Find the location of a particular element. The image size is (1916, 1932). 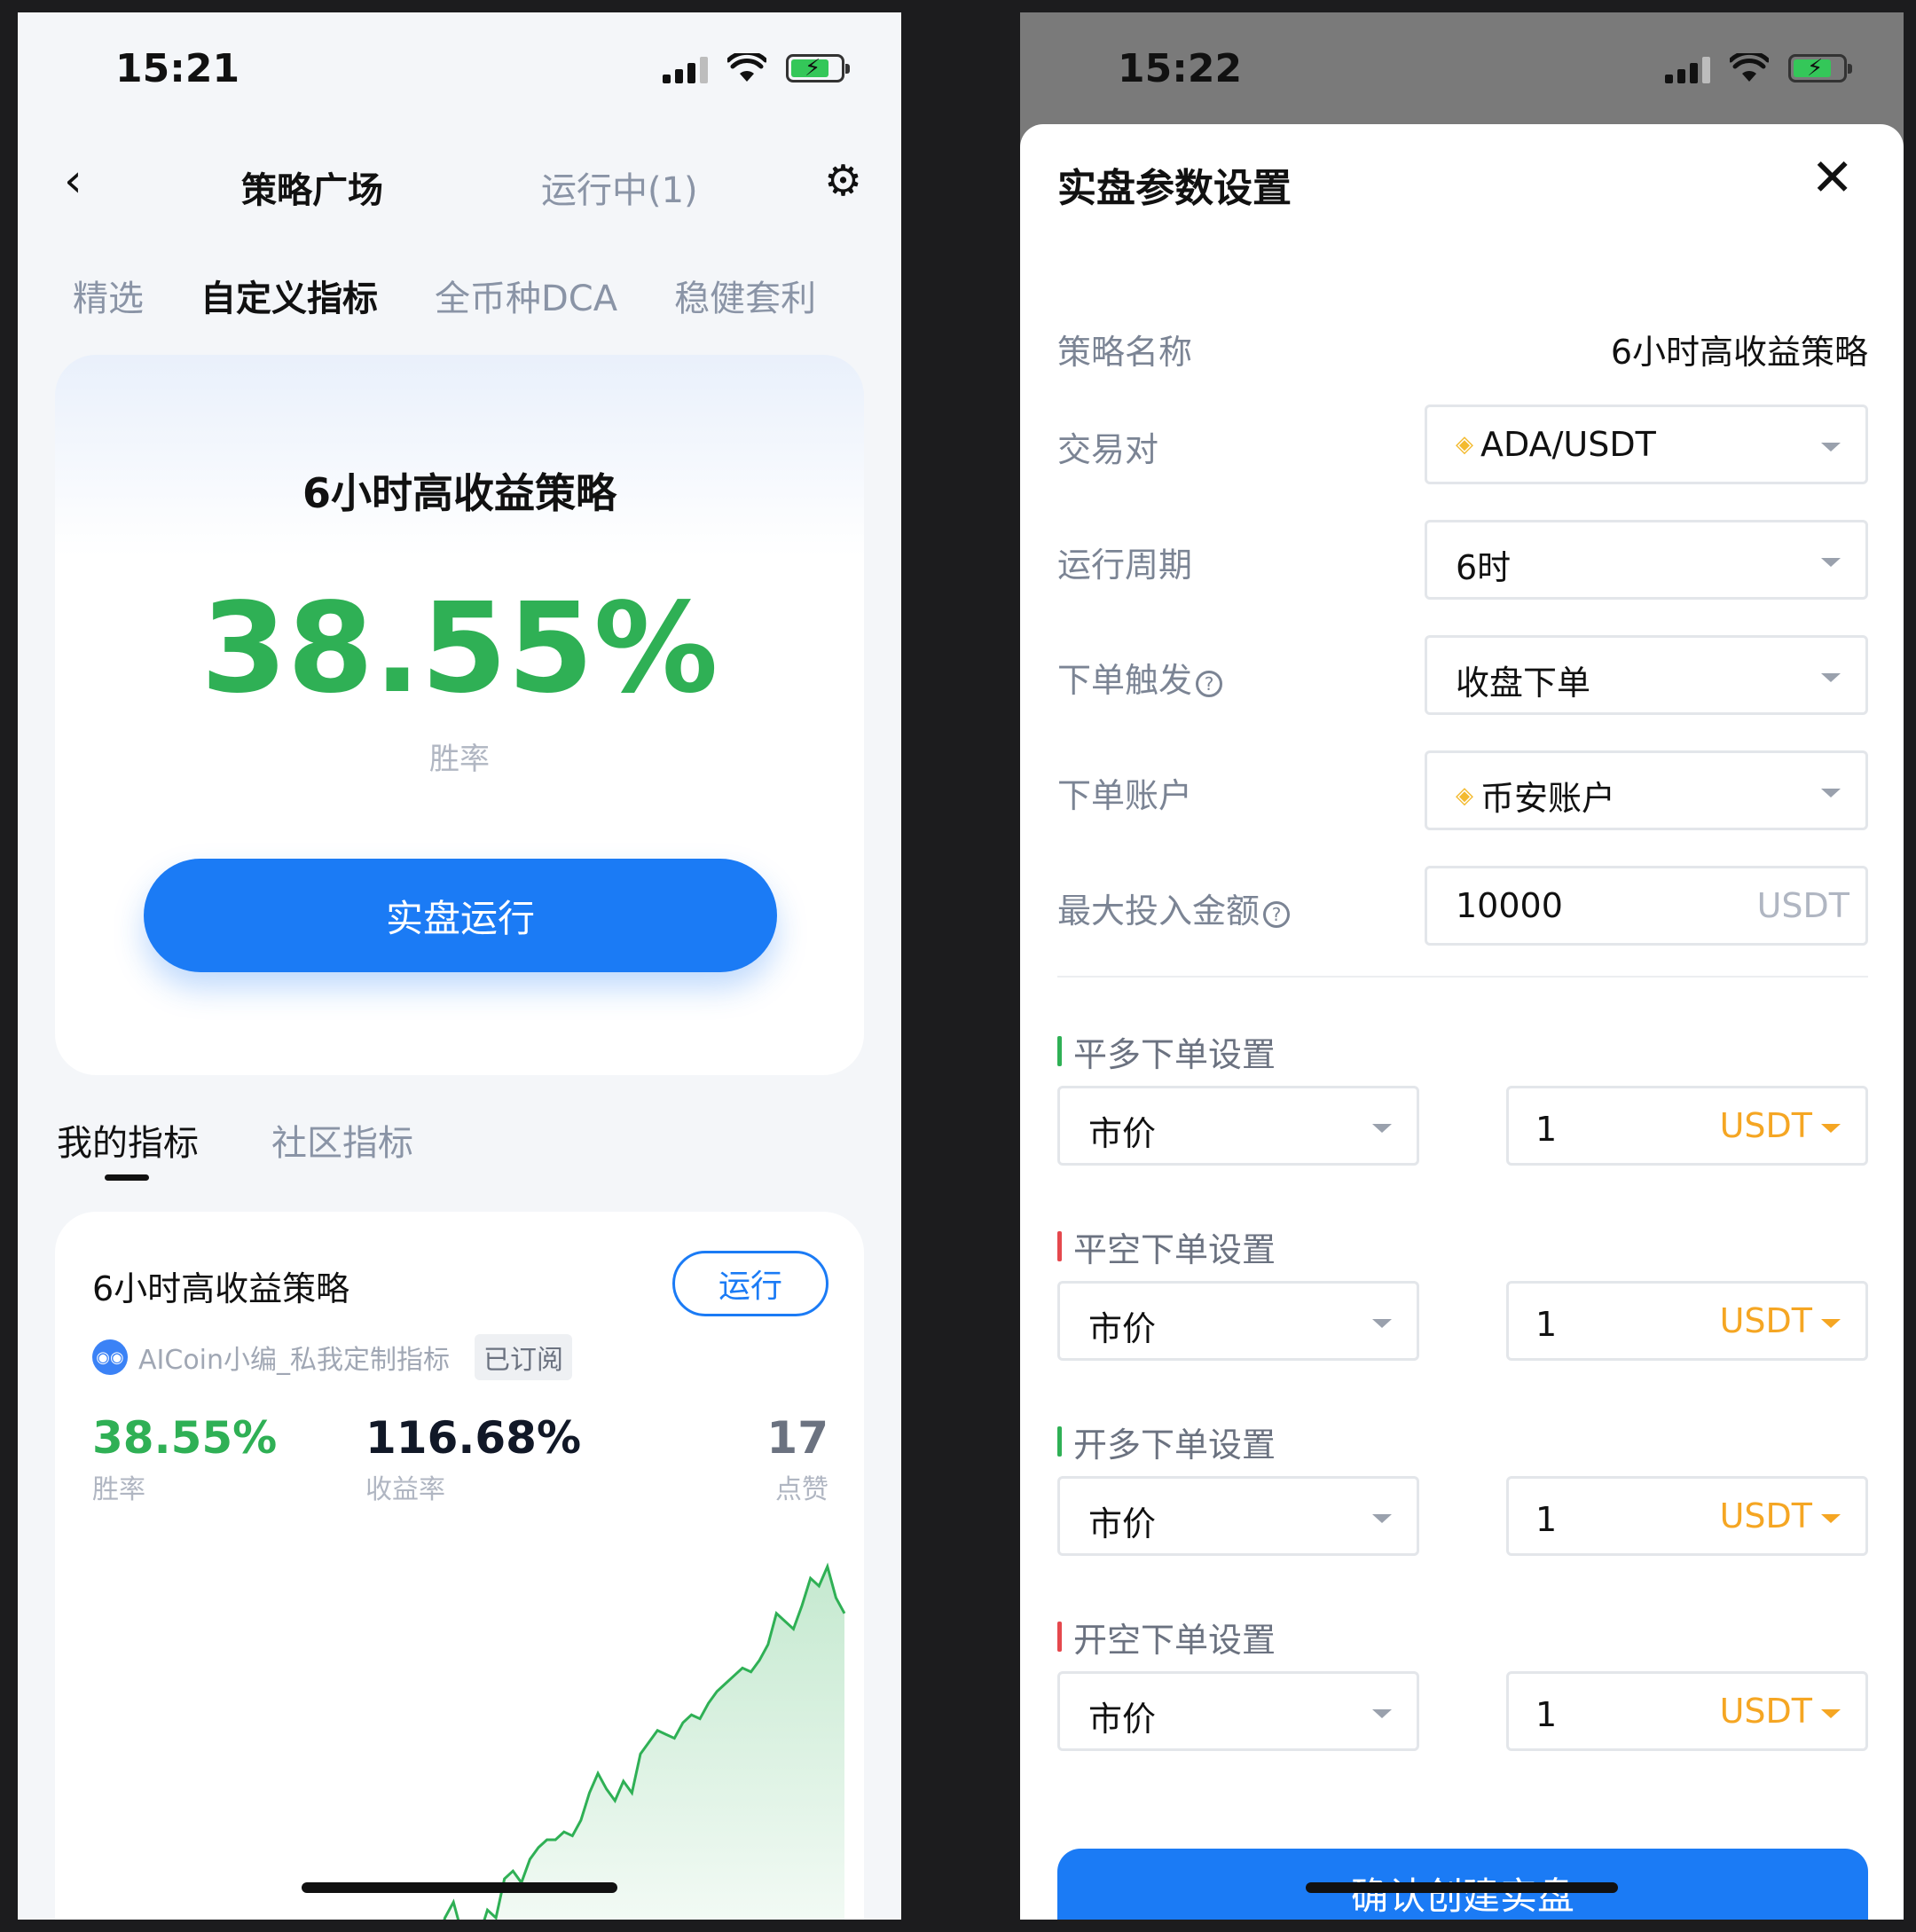

max-amount-value: 10000 is located at coordinates (1510, 905).